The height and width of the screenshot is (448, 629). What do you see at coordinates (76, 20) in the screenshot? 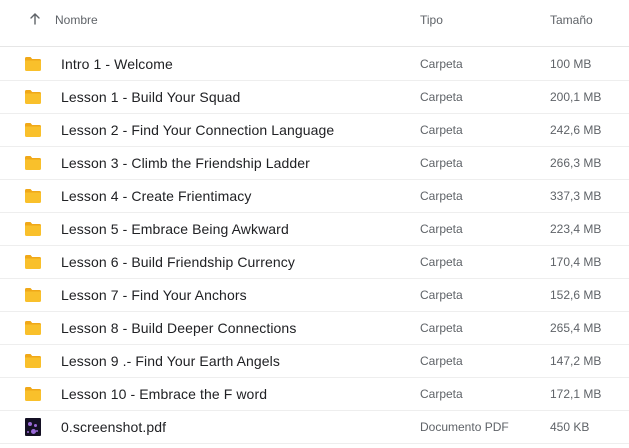
I see `column-header-name: Nombre` at bounding box center [76, 20].